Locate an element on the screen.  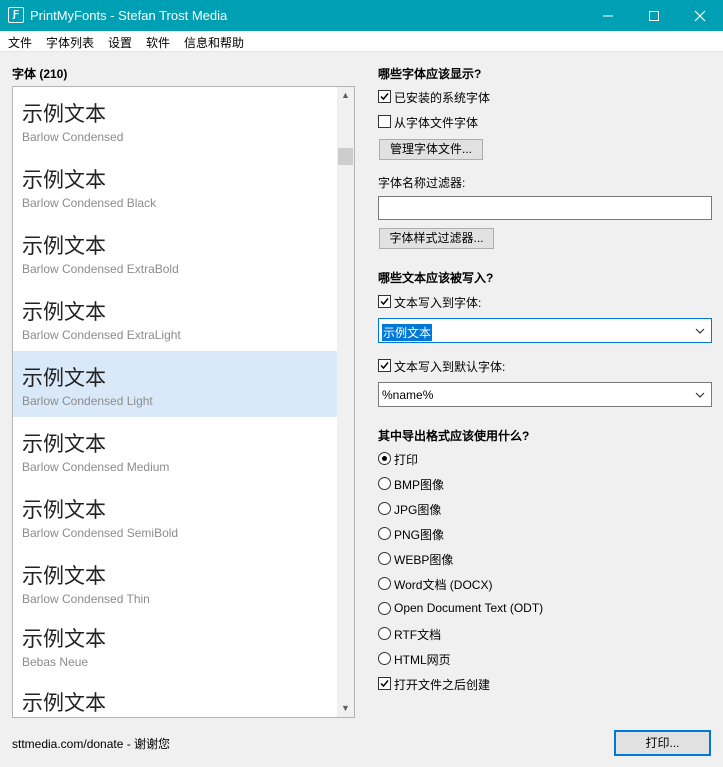
app-logo-icon: Ƒ is located at coordinates (16, 15).